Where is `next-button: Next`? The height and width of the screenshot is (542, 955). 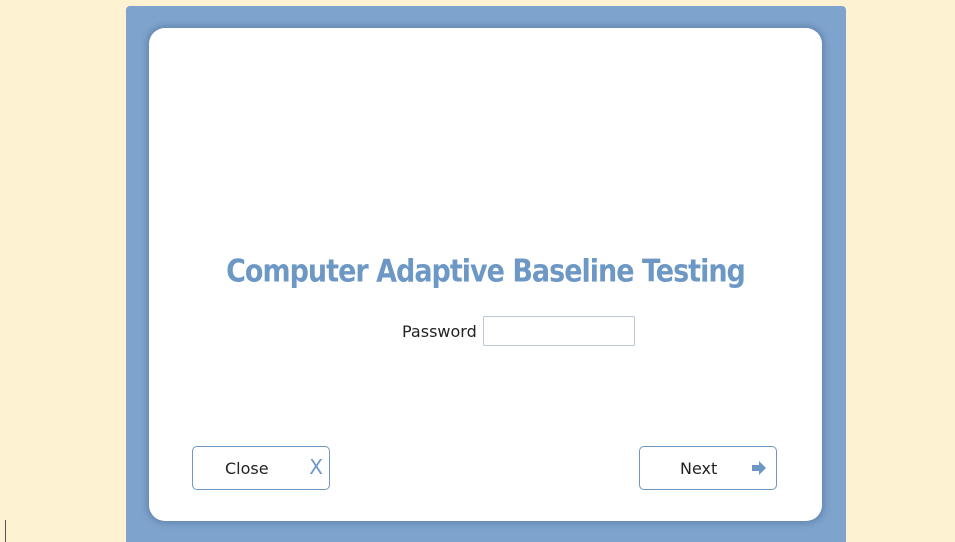 next-button: Next is located at coordinates (708, 468).